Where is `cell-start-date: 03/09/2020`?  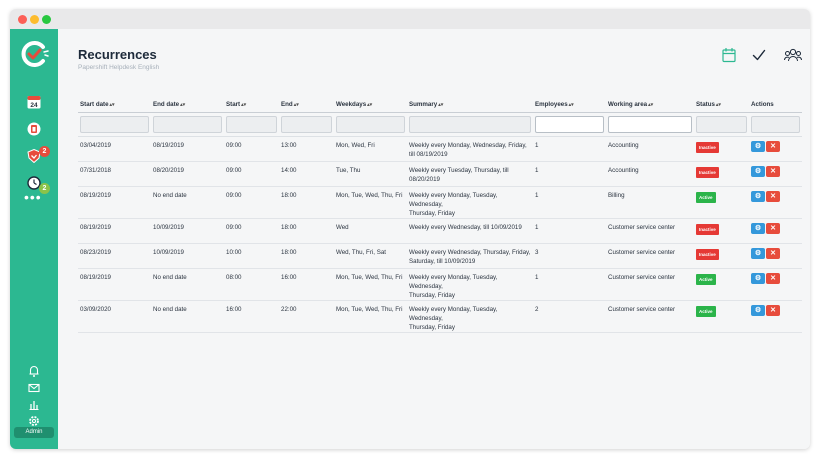 cell-start-date: 03/09/2020 is located at coordinates (114, 316).